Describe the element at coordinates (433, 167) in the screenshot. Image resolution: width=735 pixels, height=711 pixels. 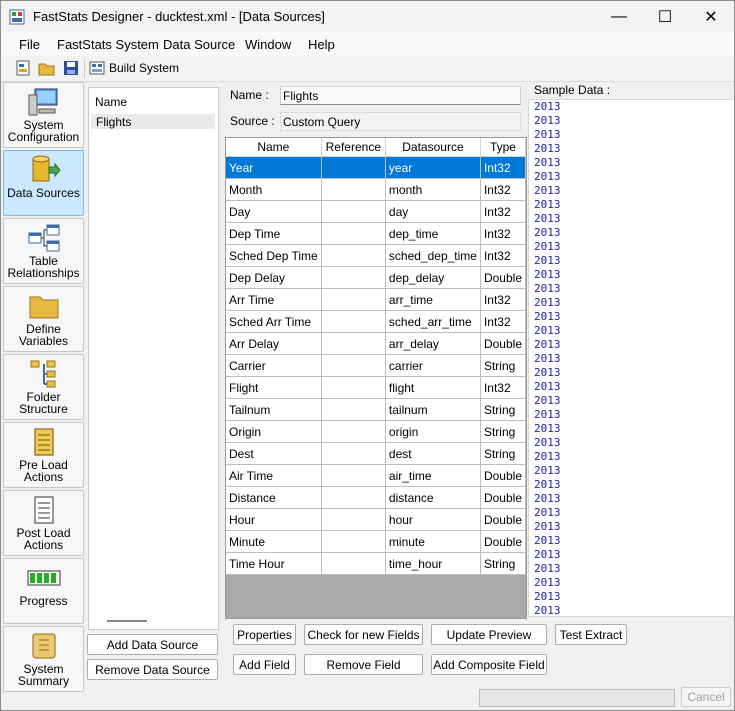
I see `cell-datasource: year` at that location.